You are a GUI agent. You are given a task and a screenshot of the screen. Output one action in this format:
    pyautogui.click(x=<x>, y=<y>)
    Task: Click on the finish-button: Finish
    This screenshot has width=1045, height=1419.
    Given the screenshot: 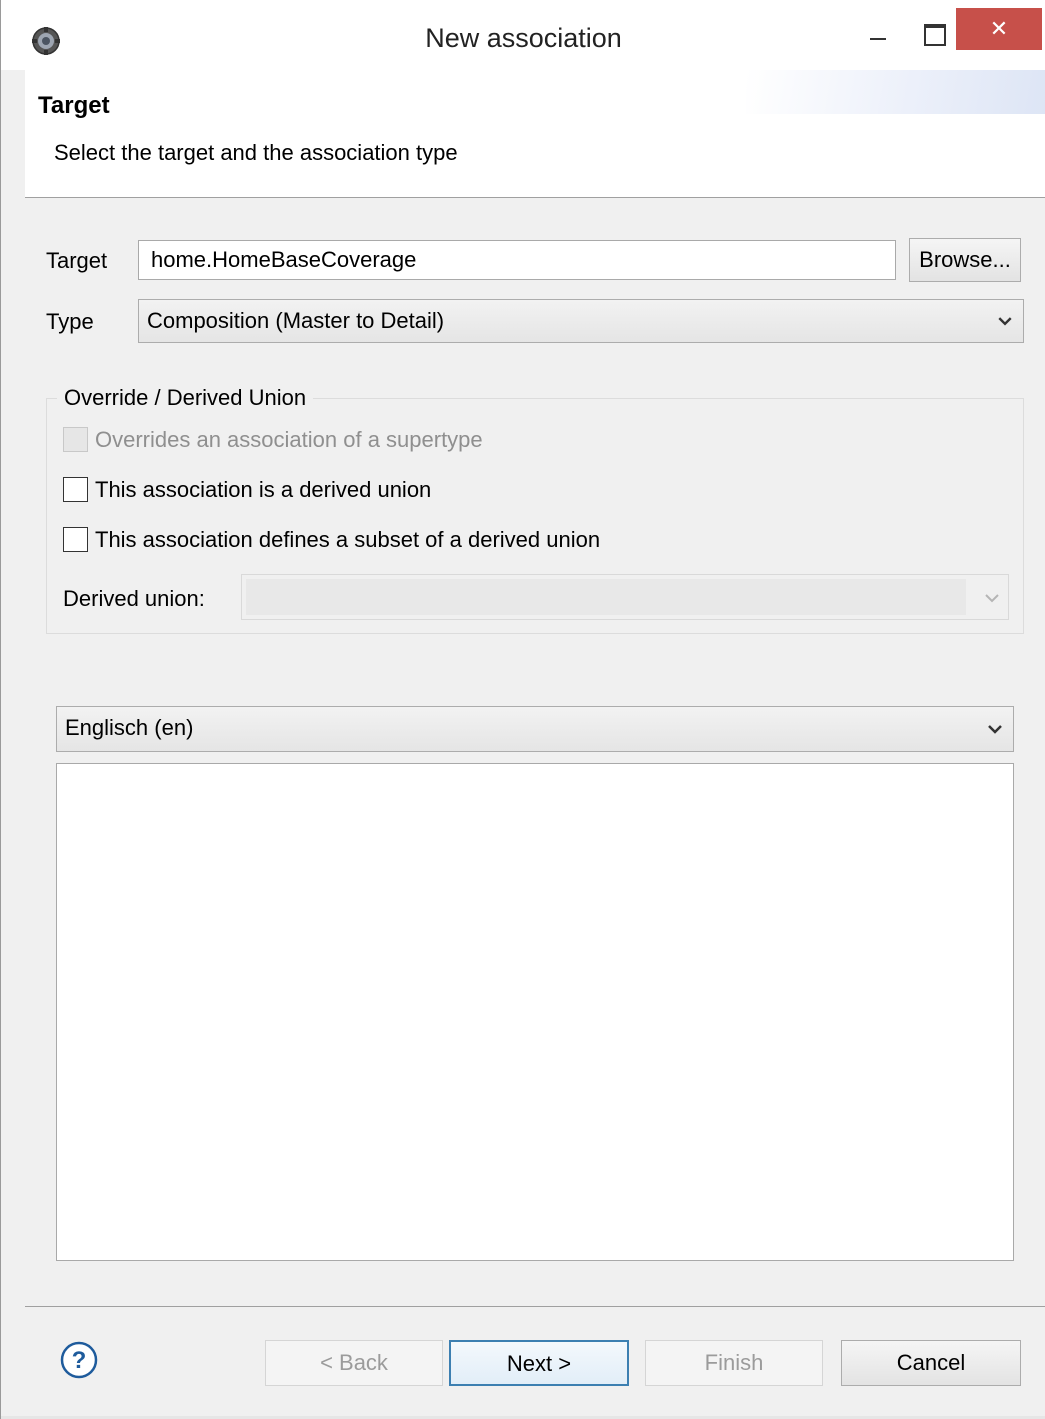 What is the action you would take?
    pyautogui.click(x=734, y=1363)
    